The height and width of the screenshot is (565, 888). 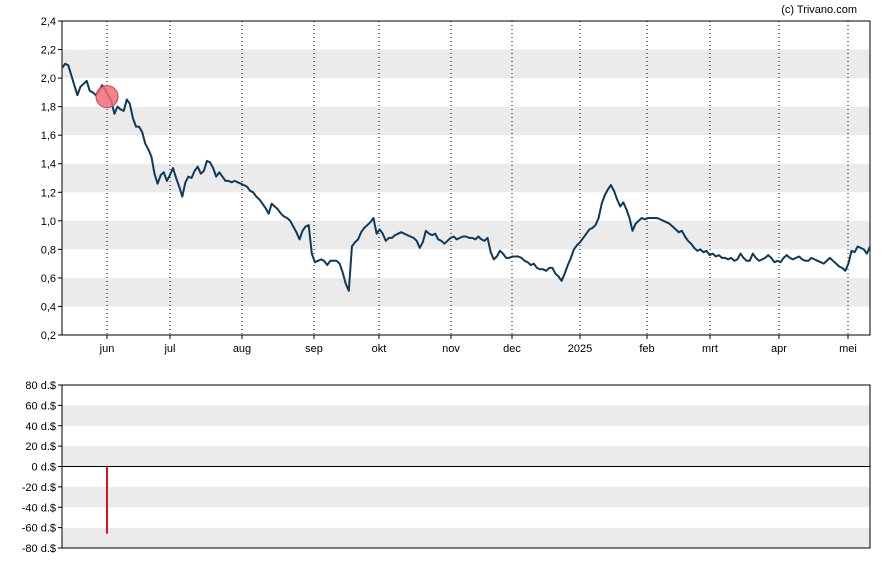 I want to click on insider-y-tick-label: 60 d.$, so click(x=40, y=406).